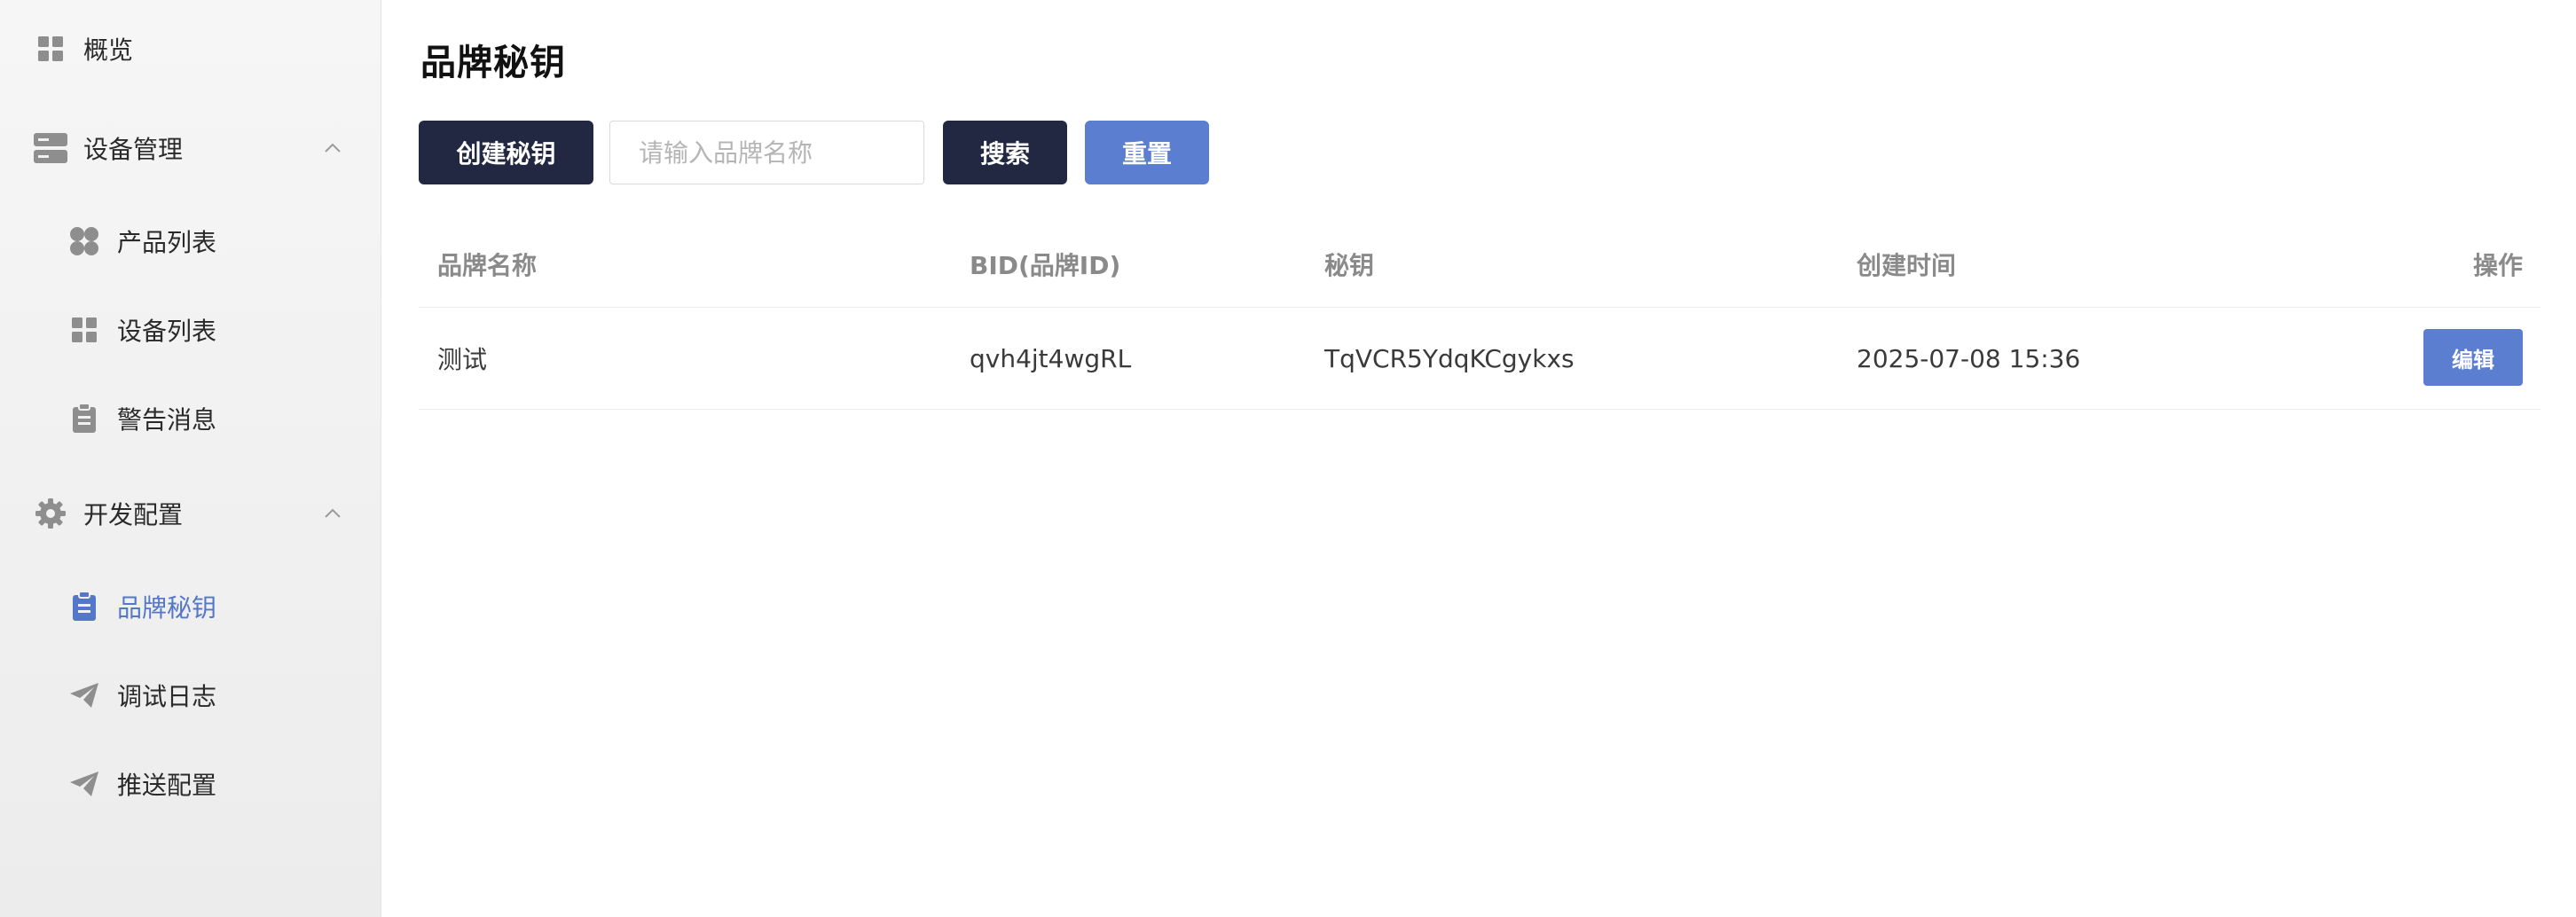 This screenshot has width=2576, height=917. Describe the element at coordinates (1907, 265) in the screenshot. I see `column-header-created-at: 创建时间` at that location.